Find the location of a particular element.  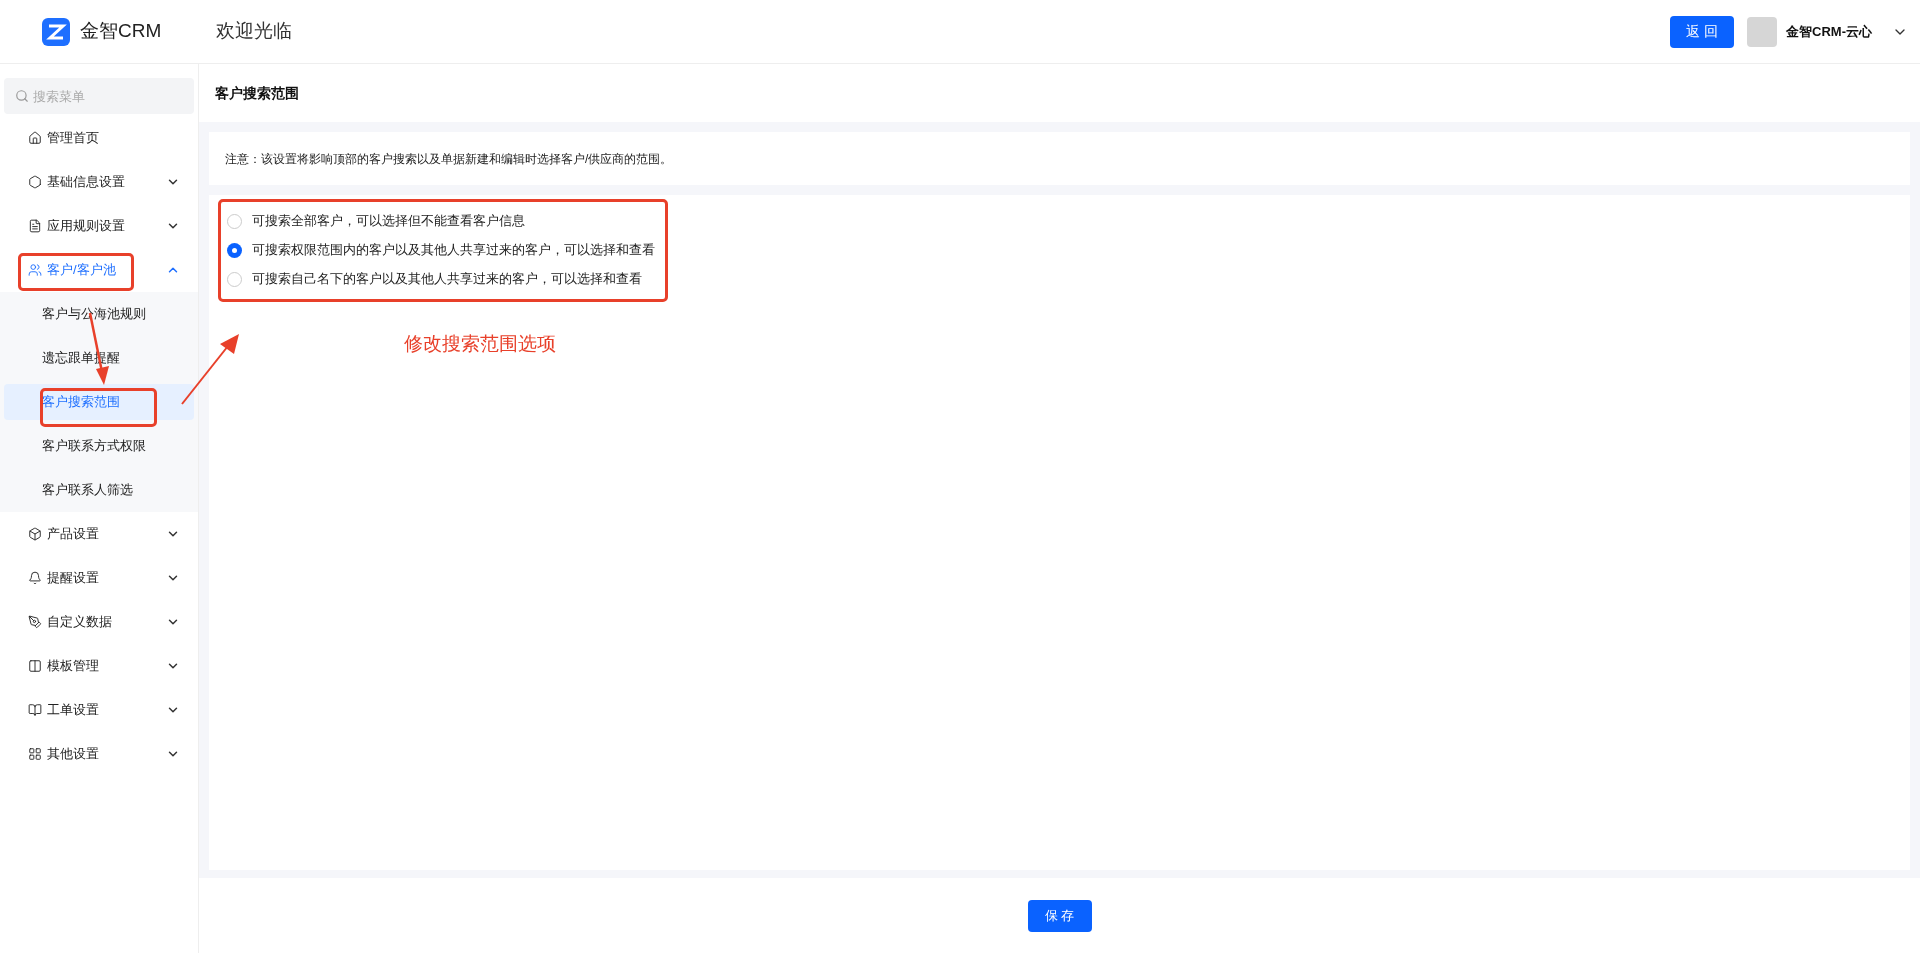

radio-option: 可搜索权限范围内的客户以及其他人共享过来的客户，可以选择和查看 is located at coordinates (441, 250).